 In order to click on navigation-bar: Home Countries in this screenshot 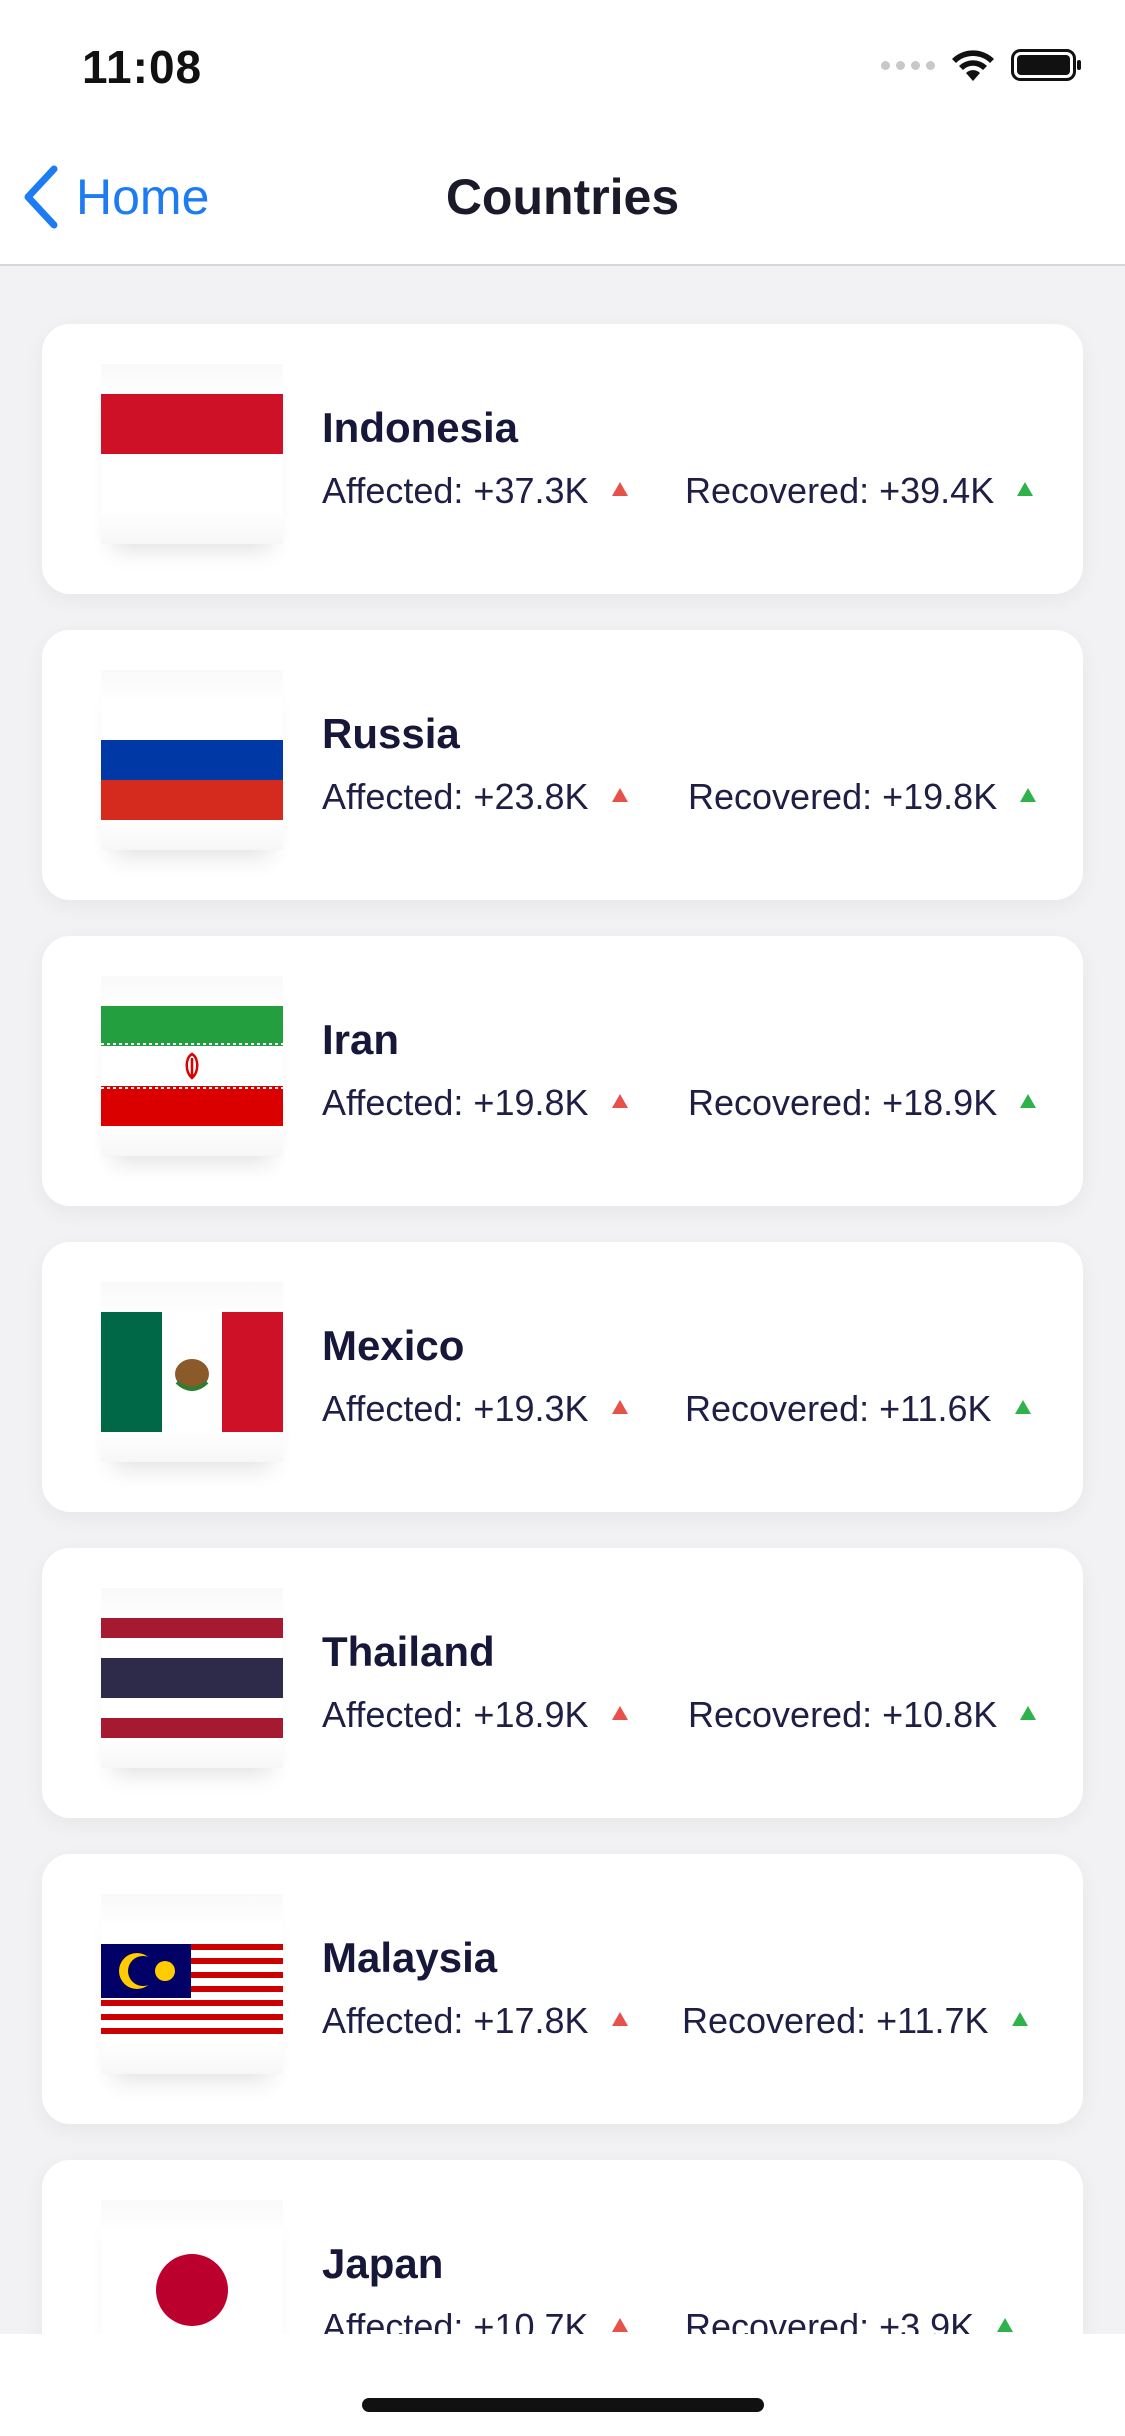, I will do `click(562, 199)`.